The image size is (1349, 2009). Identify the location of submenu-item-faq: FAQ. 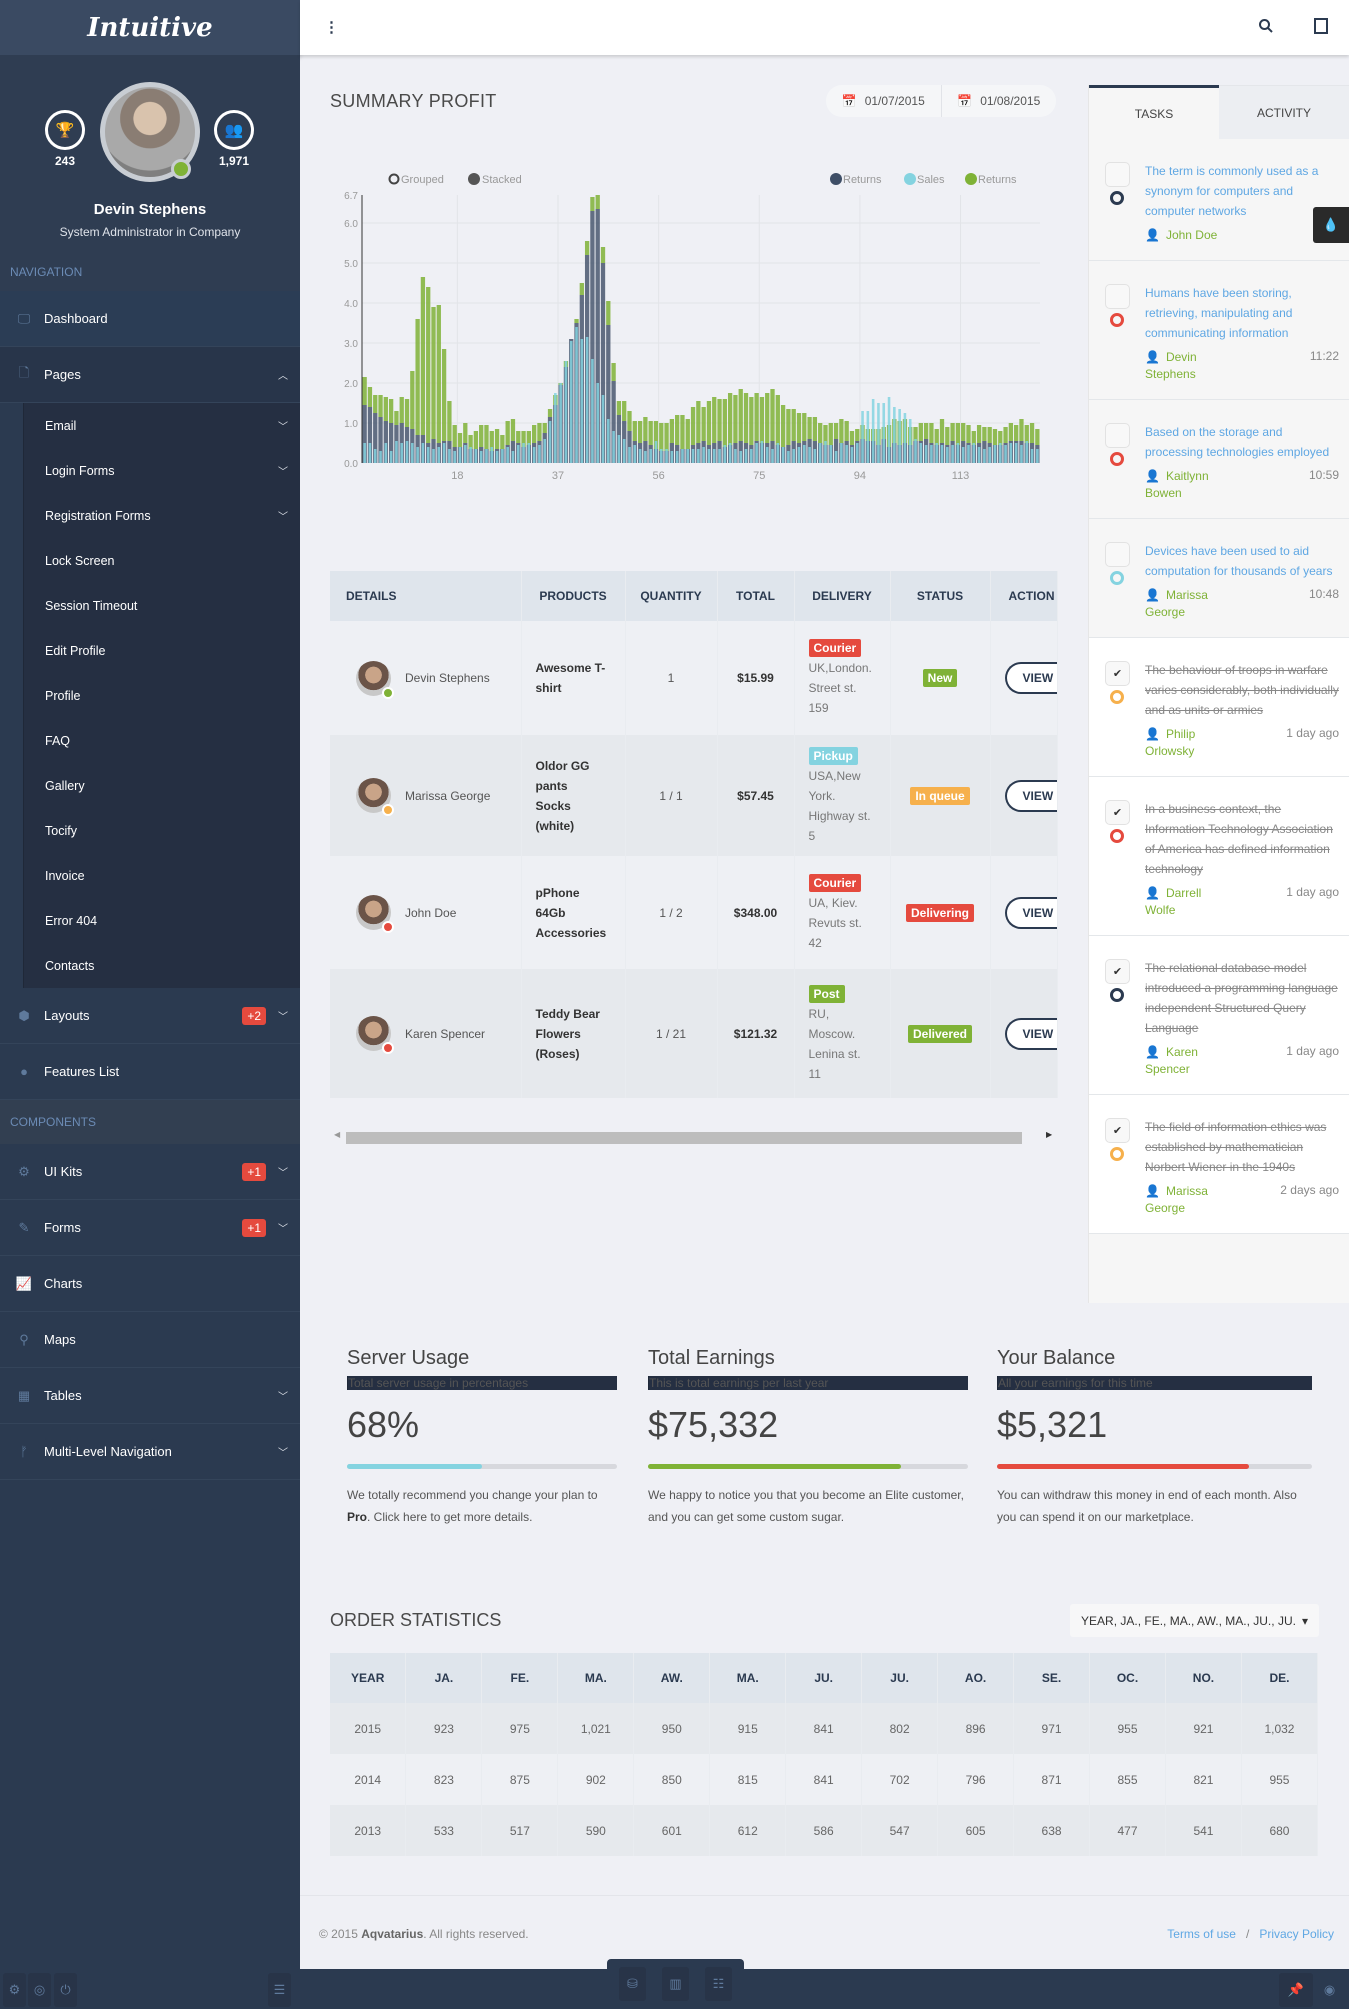
(162, 740).